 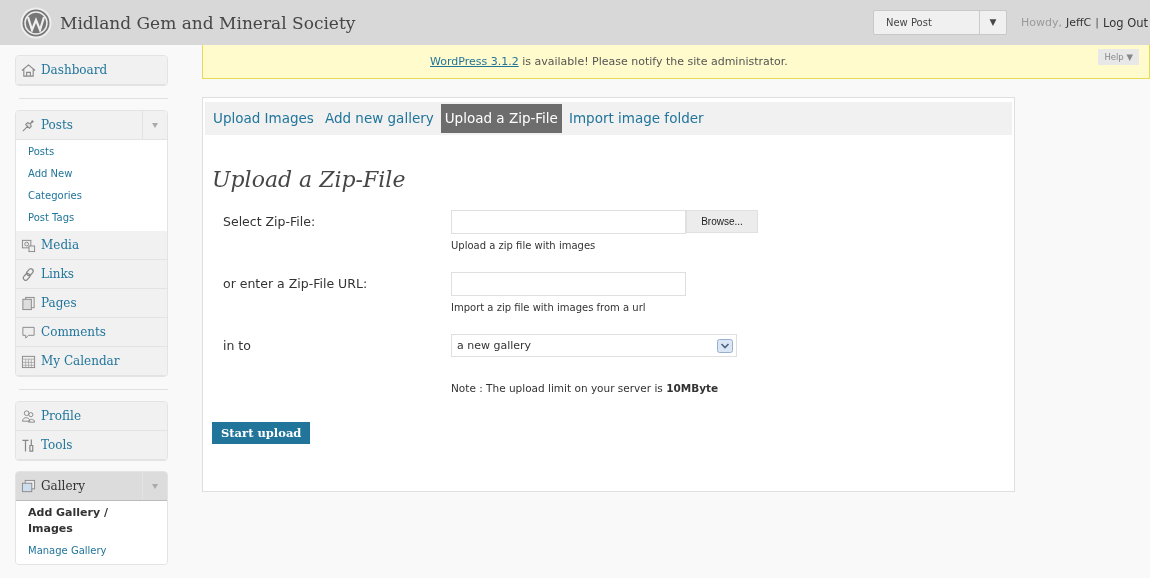 What do you see at coordinates (91, 445) in the screenshot?
I see `menu-item: Tools` at bounding box center [91, 445].